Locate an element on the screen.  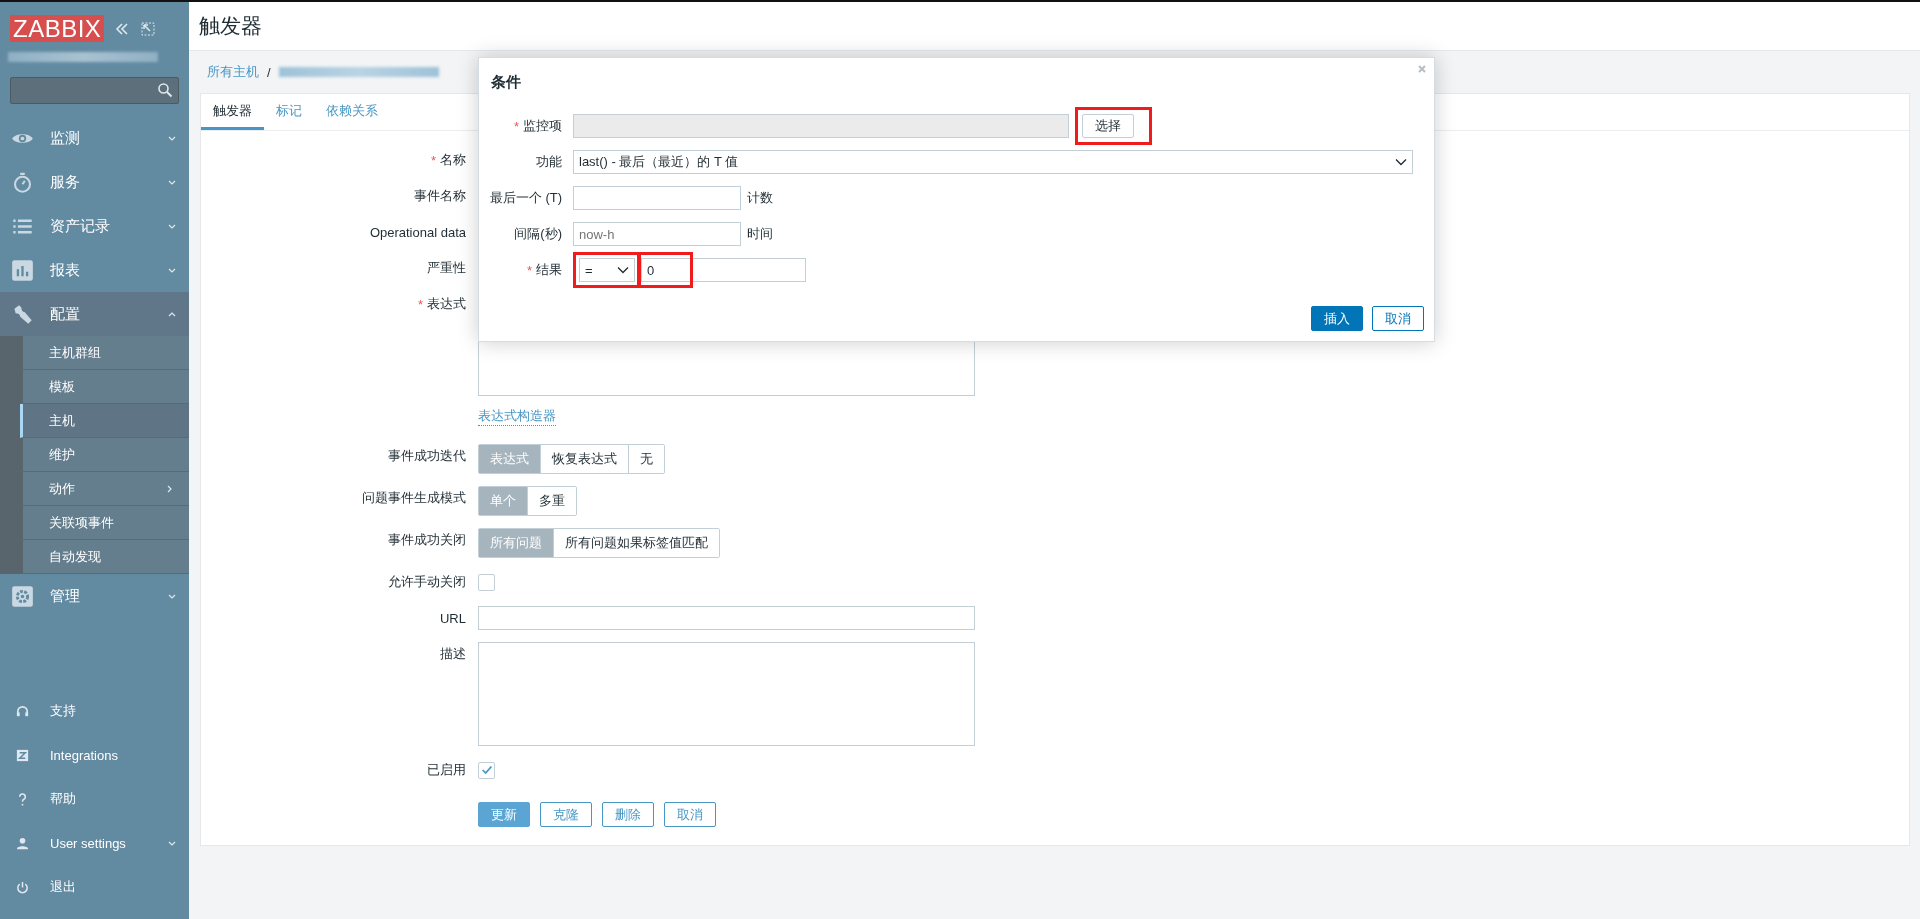
close-icon is located at coordinates (1422, 69).